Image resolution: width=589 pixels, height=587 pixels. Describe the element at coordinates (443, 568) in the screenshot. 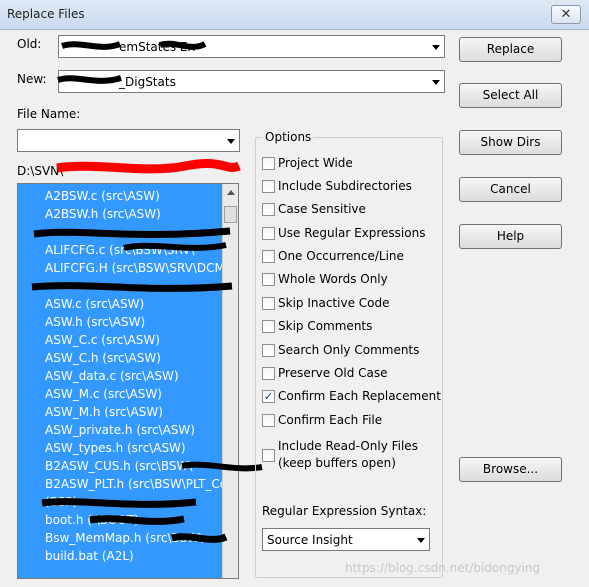

I see `watermark: https://blog.csdn.net/bidongying` at that location.